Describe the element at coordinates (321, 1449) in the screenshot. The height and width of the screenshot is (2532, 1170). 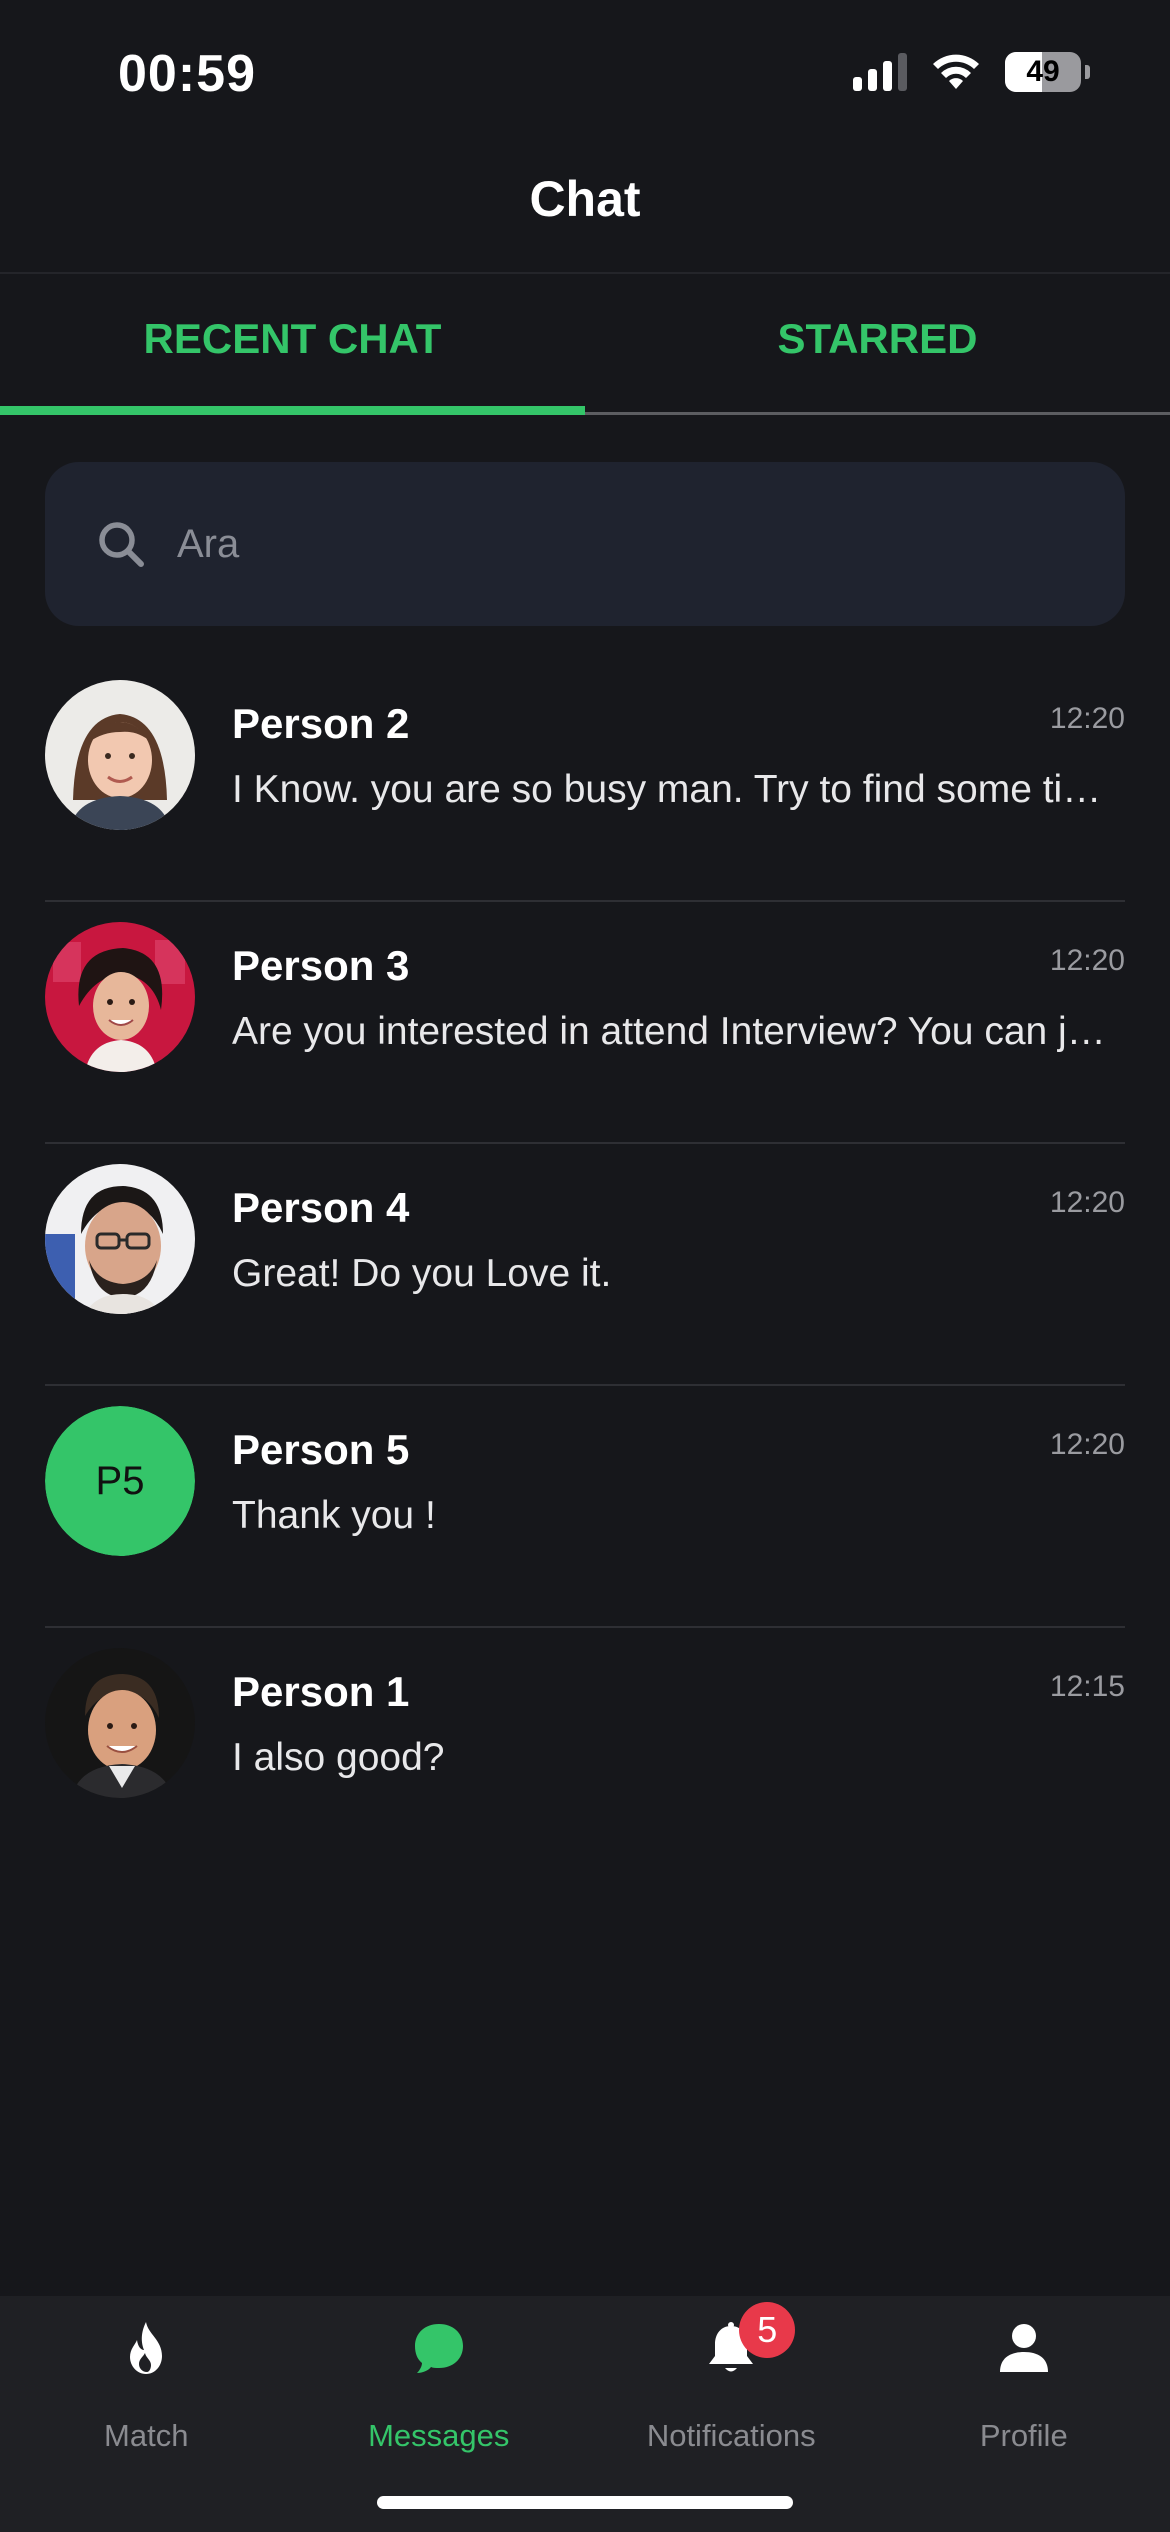
I see `chat-name: Person 5` at that location.